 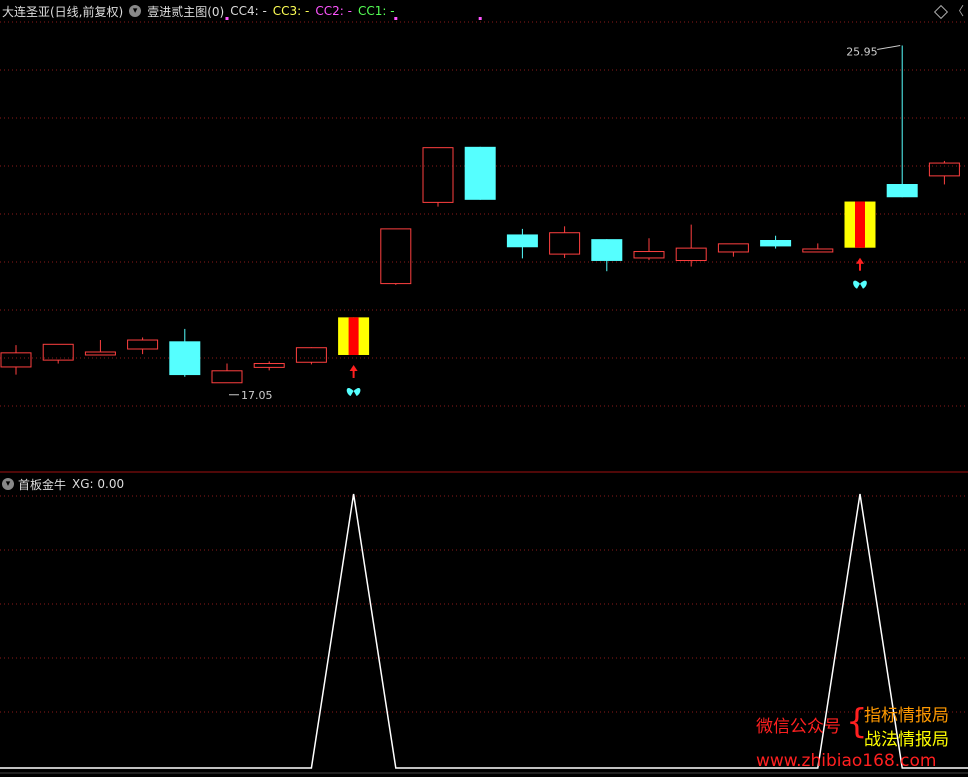 What do you see at coordinates (291, 11) in the screenshot?
I see `cc3-value: CC3: -` at bounding box center [291, 11].